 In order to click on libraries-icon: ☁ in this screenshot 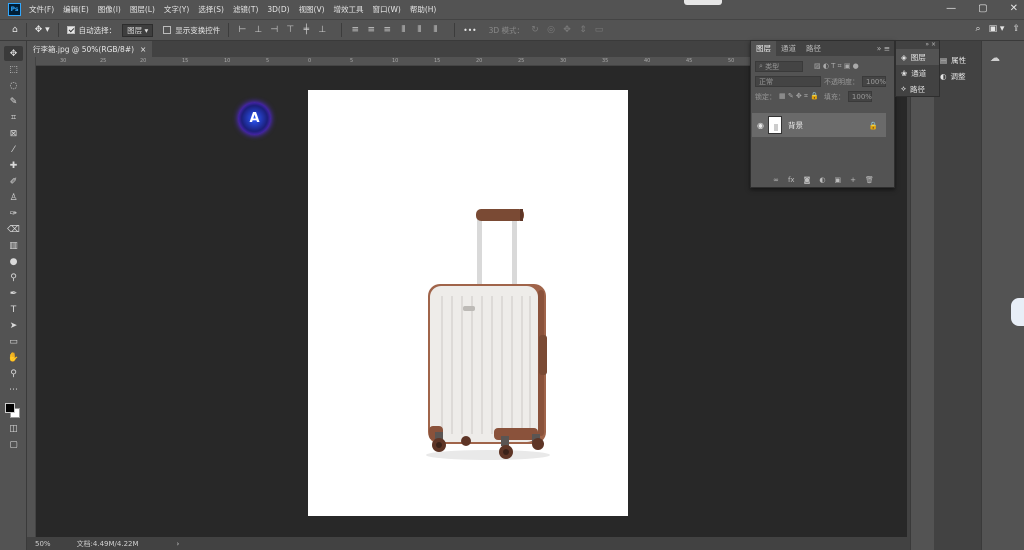, I will do `click(1007, 58)`.